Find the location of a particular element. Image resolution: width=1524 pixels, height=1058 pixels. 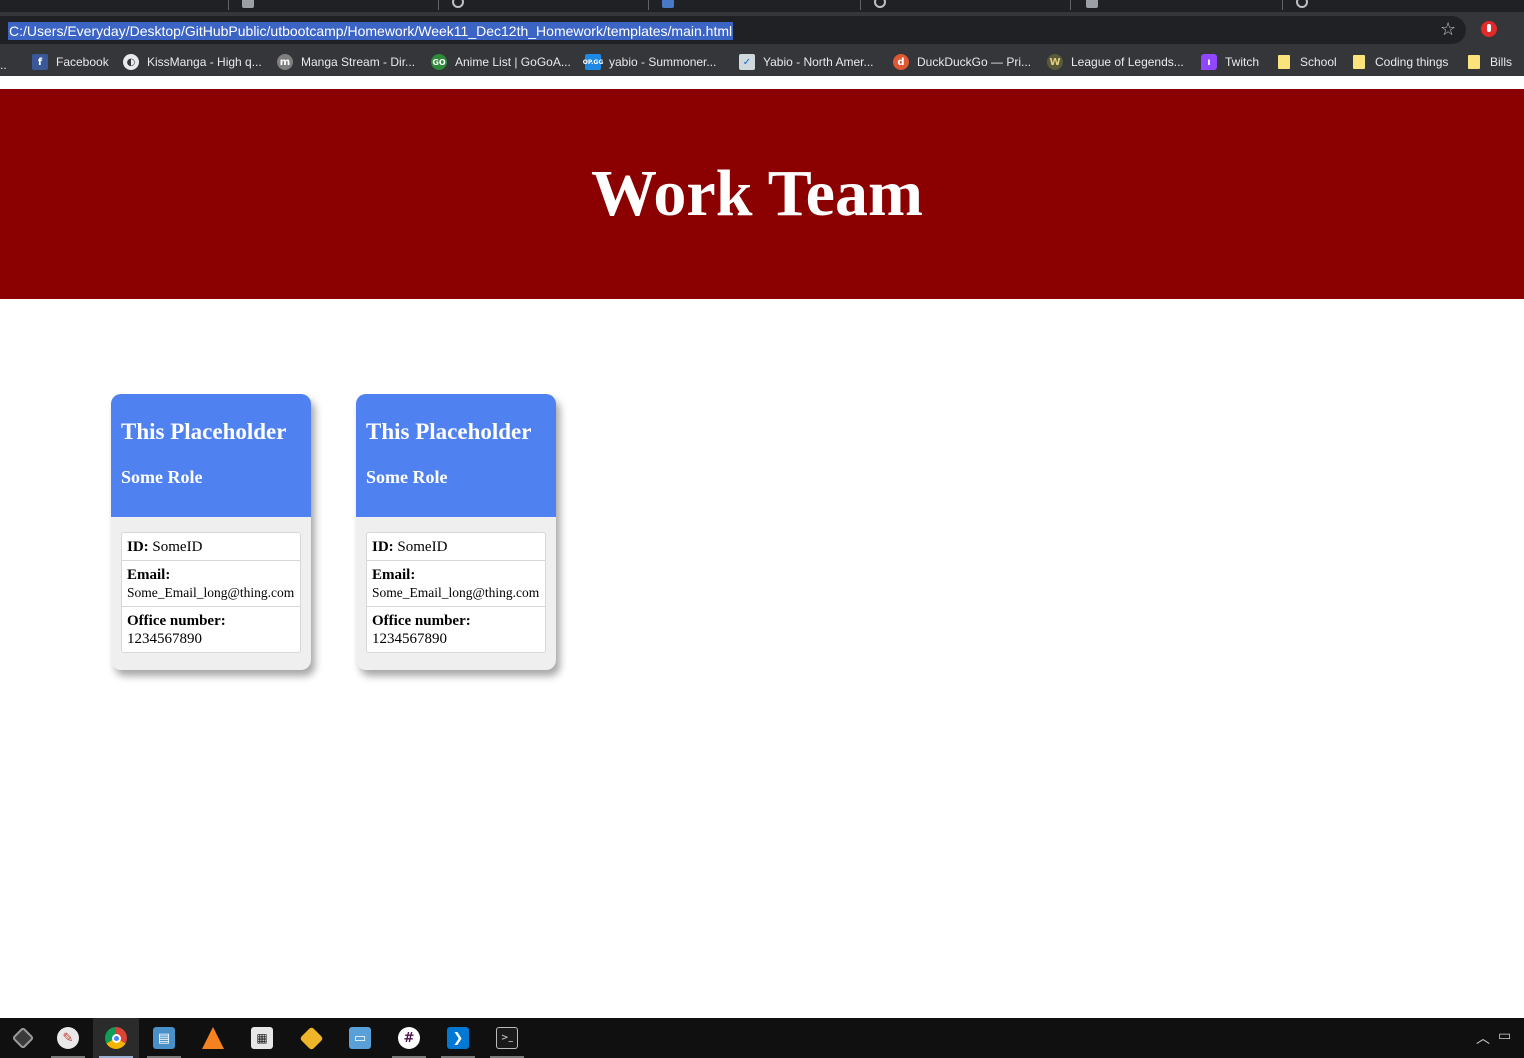

bookmark-label: Twitch is located at coordinates (1242, 62).